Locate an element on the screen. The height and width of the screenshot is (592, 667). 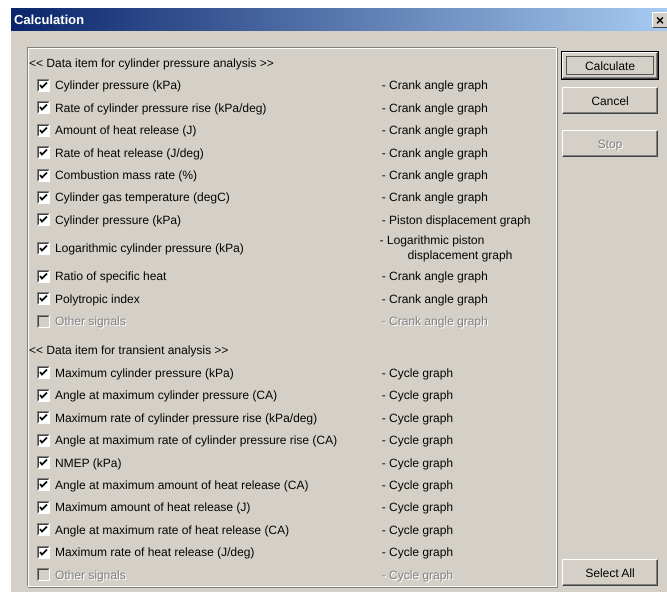
dialog-button: Cancel is located at coordinates (610, 100).